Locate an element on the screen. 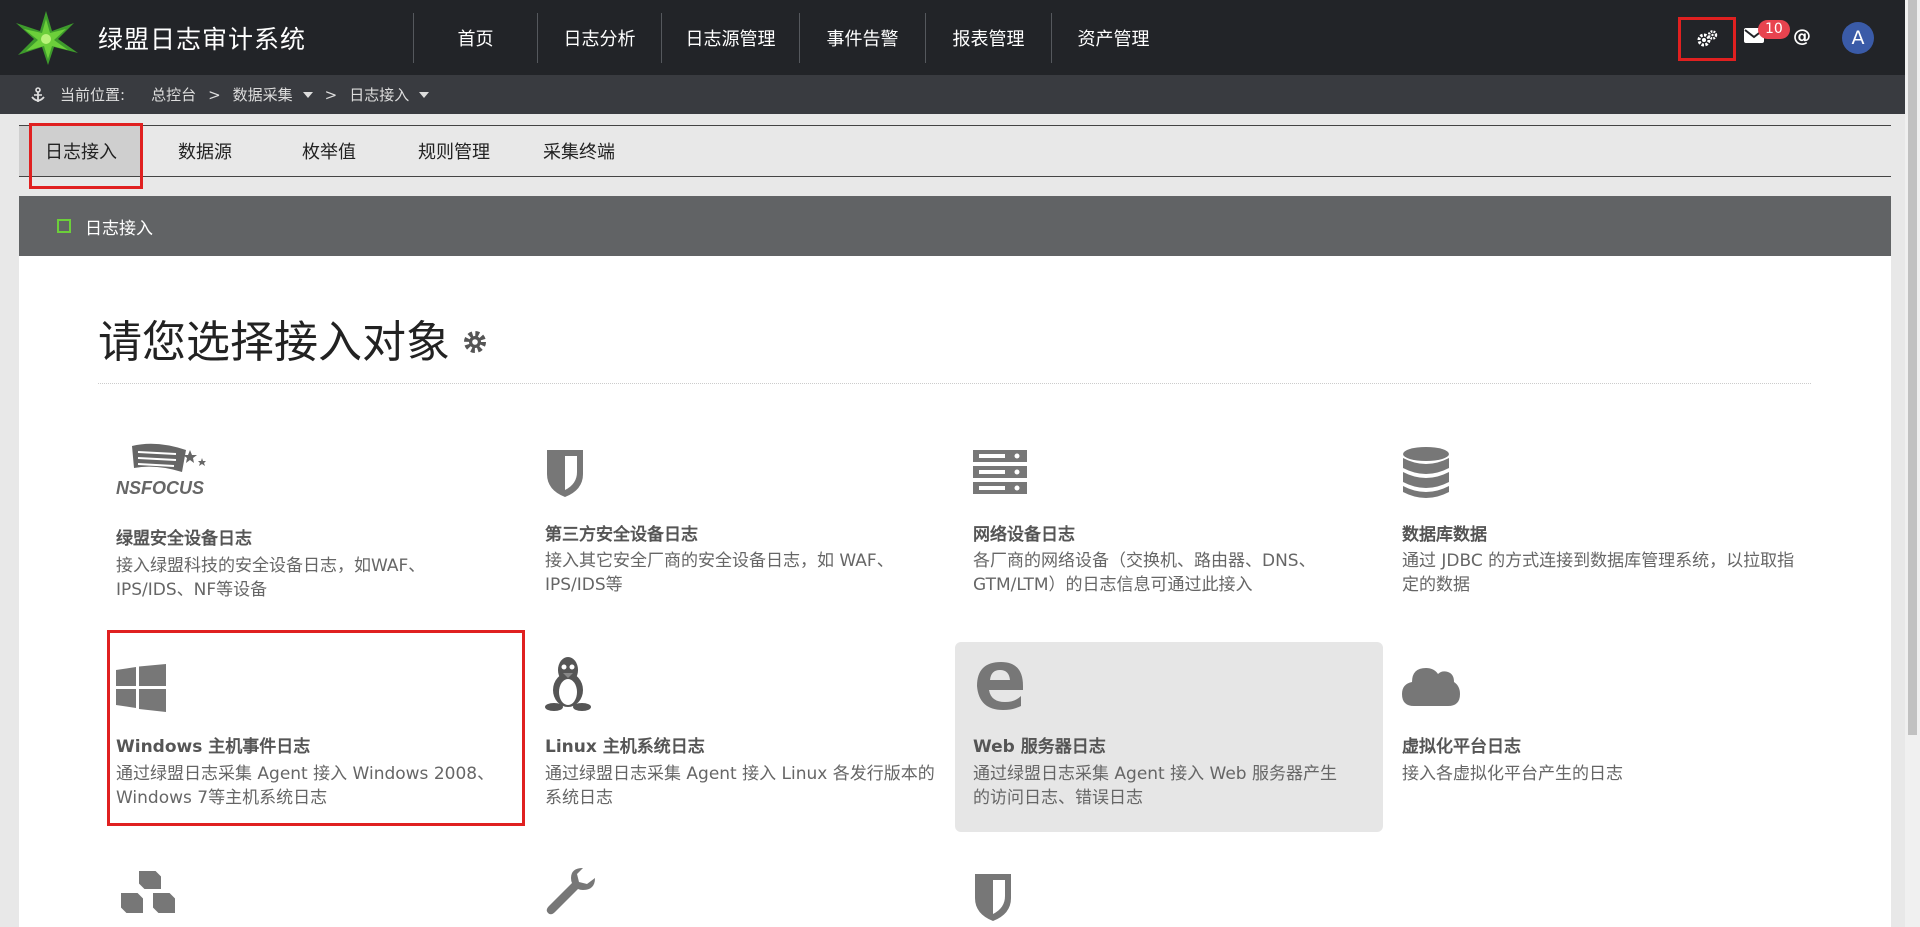 The height and width of the screenshot is (927, 1920). avatar: A is located at coordinates (1858, 38).